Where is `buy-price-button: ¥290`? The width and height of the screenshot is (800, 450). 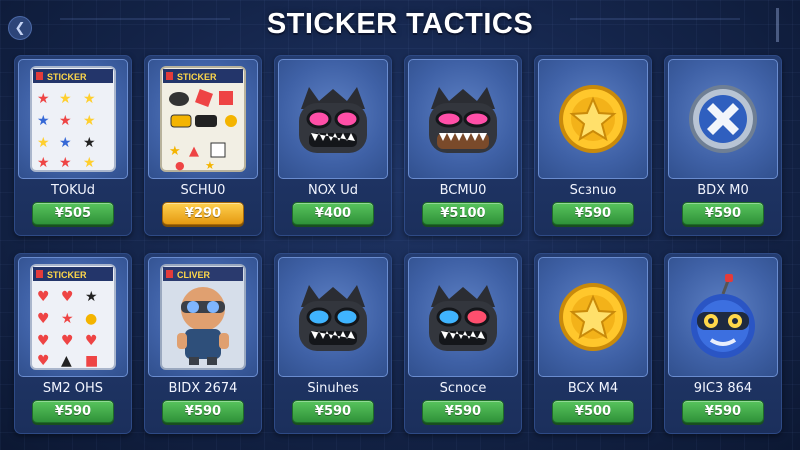 buy-price-button: ¥290 is located at coordinates (203, 213).